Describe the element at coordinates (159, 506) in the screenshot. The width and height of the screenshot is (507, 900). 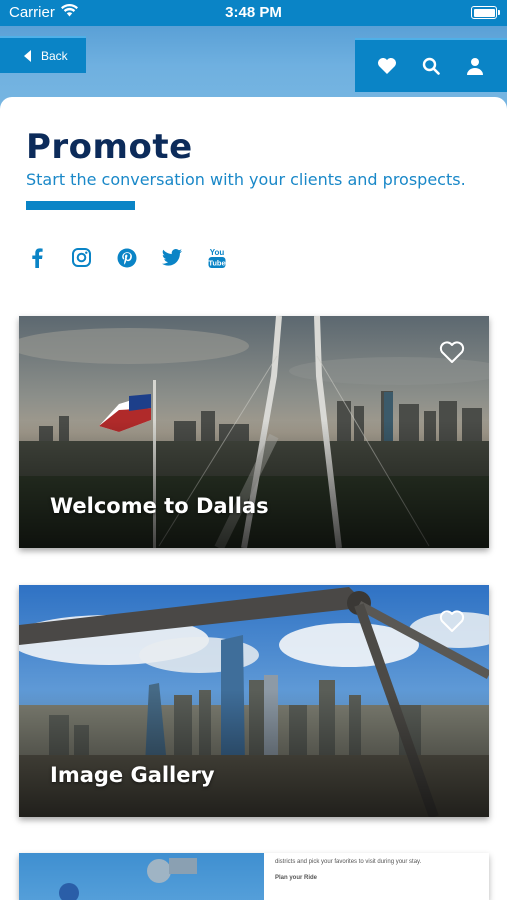
I see `card-title: Welcome to Dallas` at that location.